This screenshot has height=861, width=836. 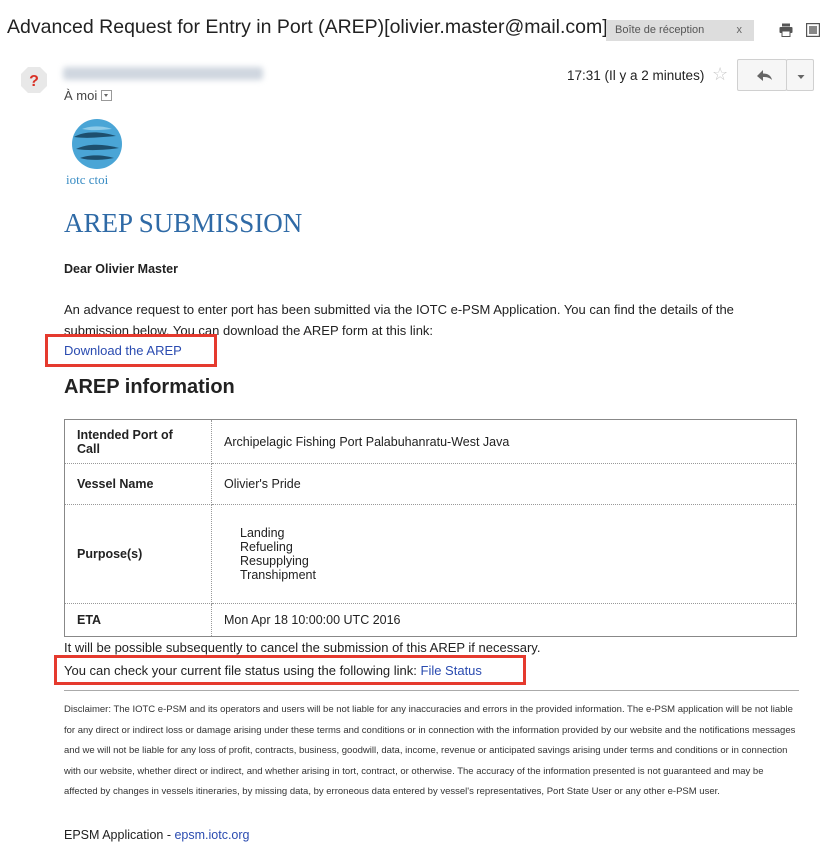 I want to click on more-options-button, so click(x=800, y=75).